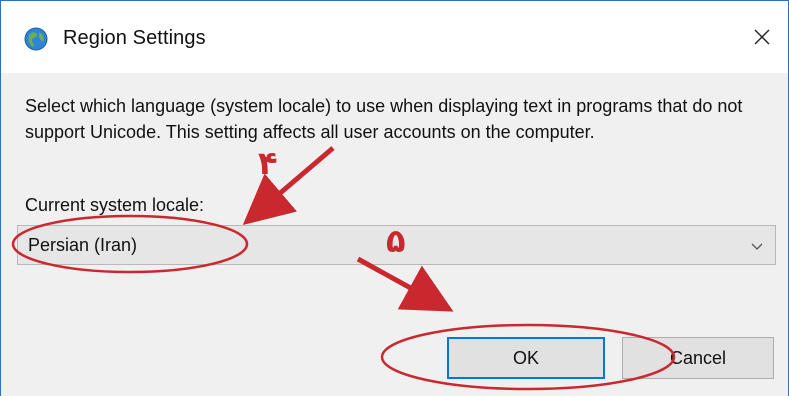 The height and width of the screenshot is (396, 789). I want to click on locale-selected-value: Persian (Iran), so click(83, 245).